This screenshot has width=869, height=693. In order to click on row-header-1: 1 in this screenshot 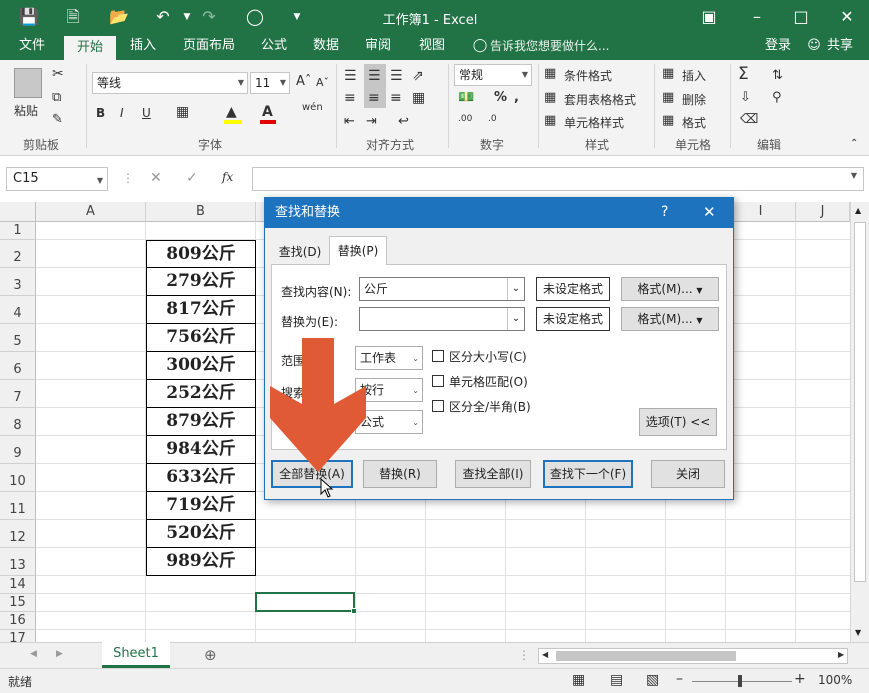, I will do `click(18, 231)`.